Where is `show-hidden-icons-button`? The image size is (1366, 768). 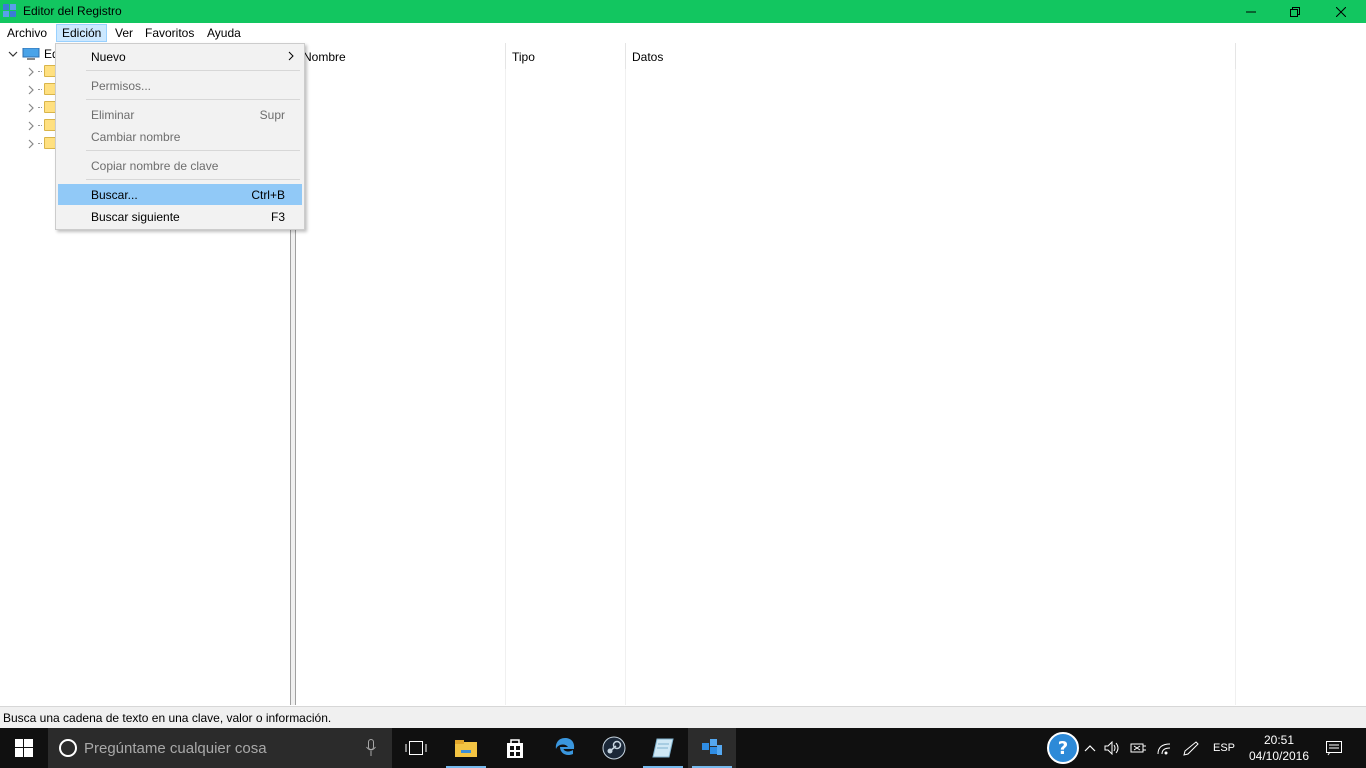 show-hidden-icons-button is located at coordinates (1090, 748).